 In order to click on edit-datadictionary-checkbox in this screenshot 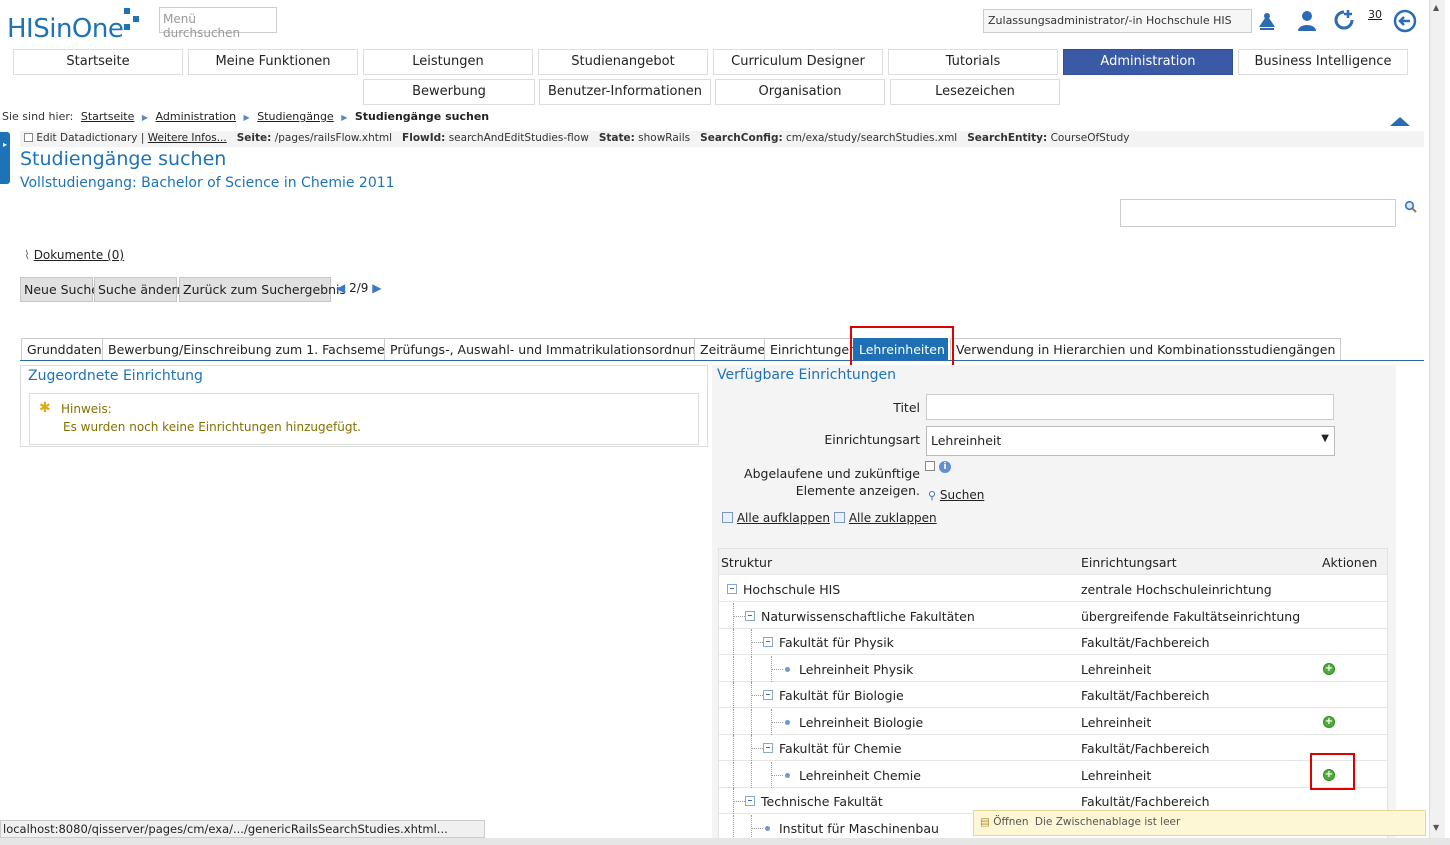, I will do `click(28, 137)`.